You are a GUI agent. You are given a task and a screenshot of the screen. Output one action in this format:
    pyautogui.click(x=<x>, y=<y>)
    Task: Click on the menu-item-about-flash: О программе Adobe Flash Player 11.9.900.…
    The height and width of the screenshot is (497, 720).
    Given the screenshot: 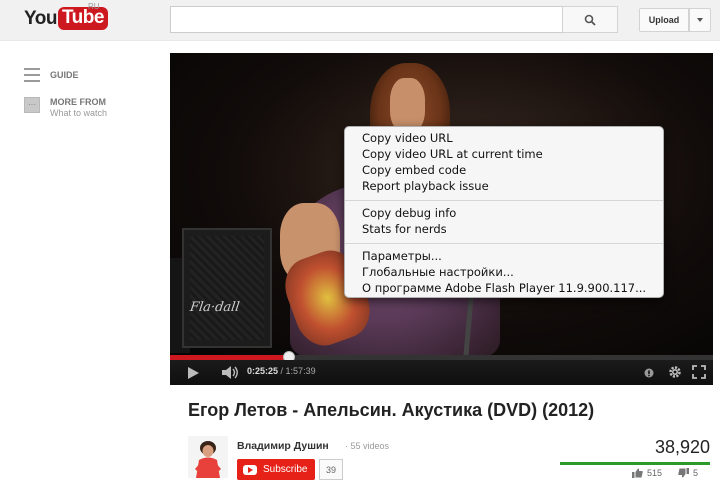 What is the action you would take?
    pyautogui.click(x=504, y=288)
    